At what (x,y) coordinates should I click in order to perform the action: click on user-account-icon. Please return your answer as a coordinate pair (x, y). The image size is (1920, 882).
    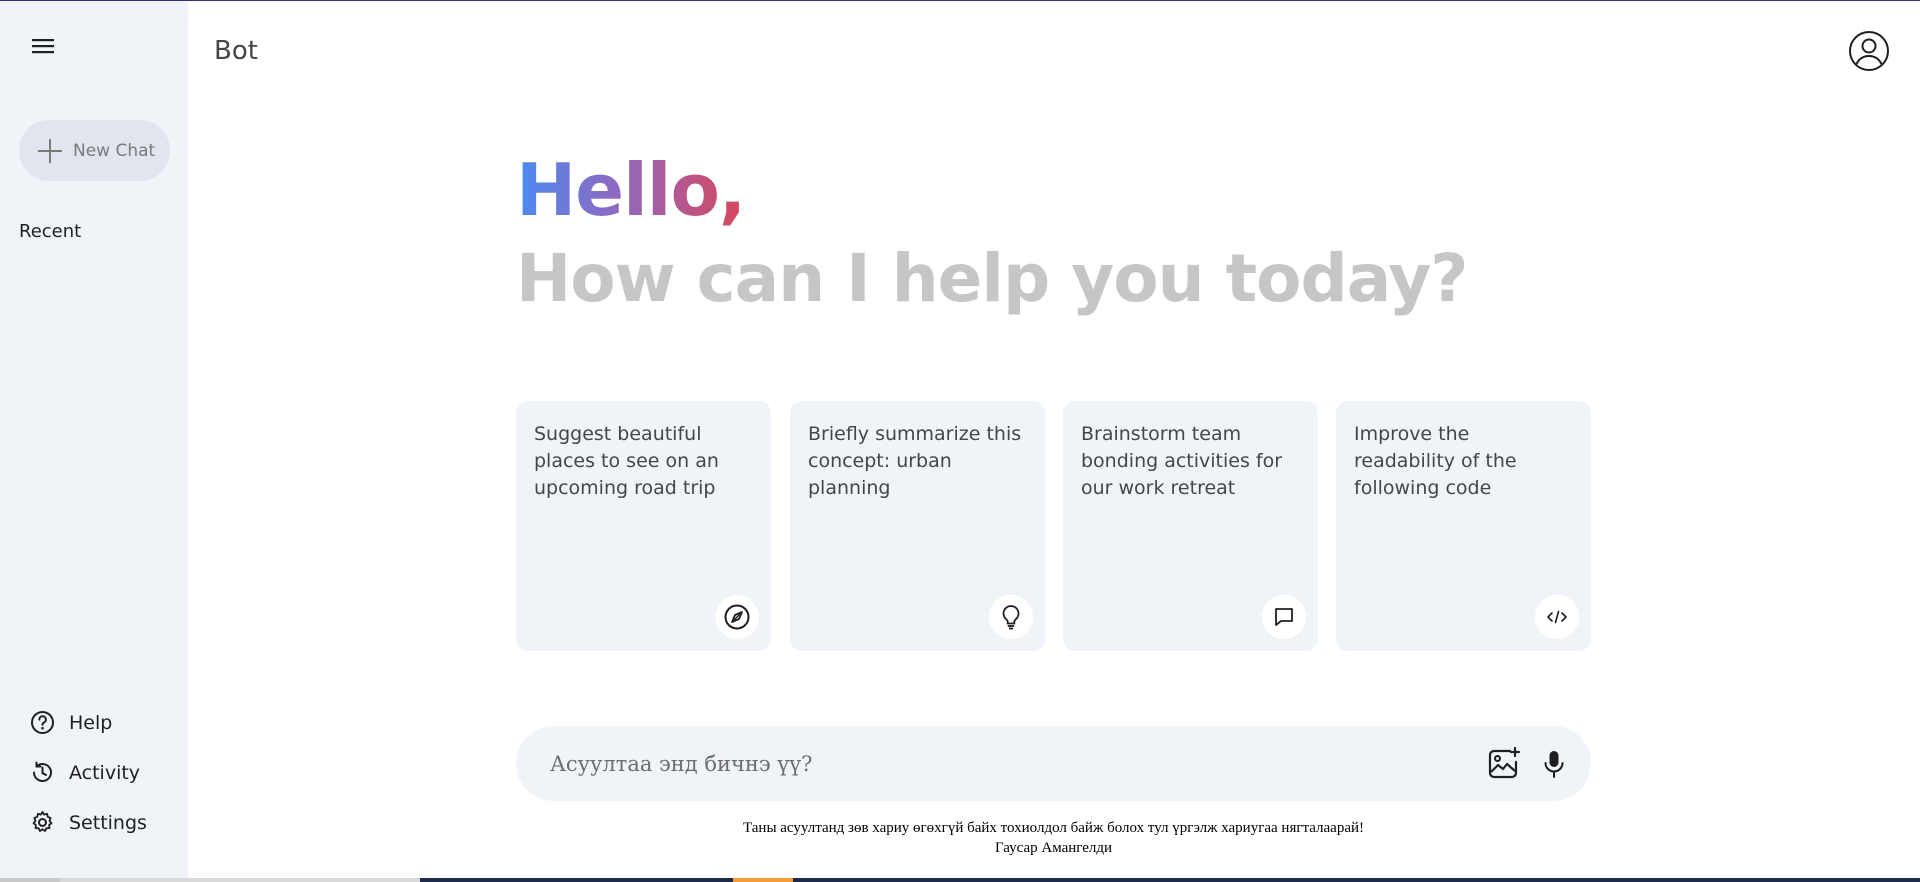
    Looking at the image, I should click on (1869, 51).